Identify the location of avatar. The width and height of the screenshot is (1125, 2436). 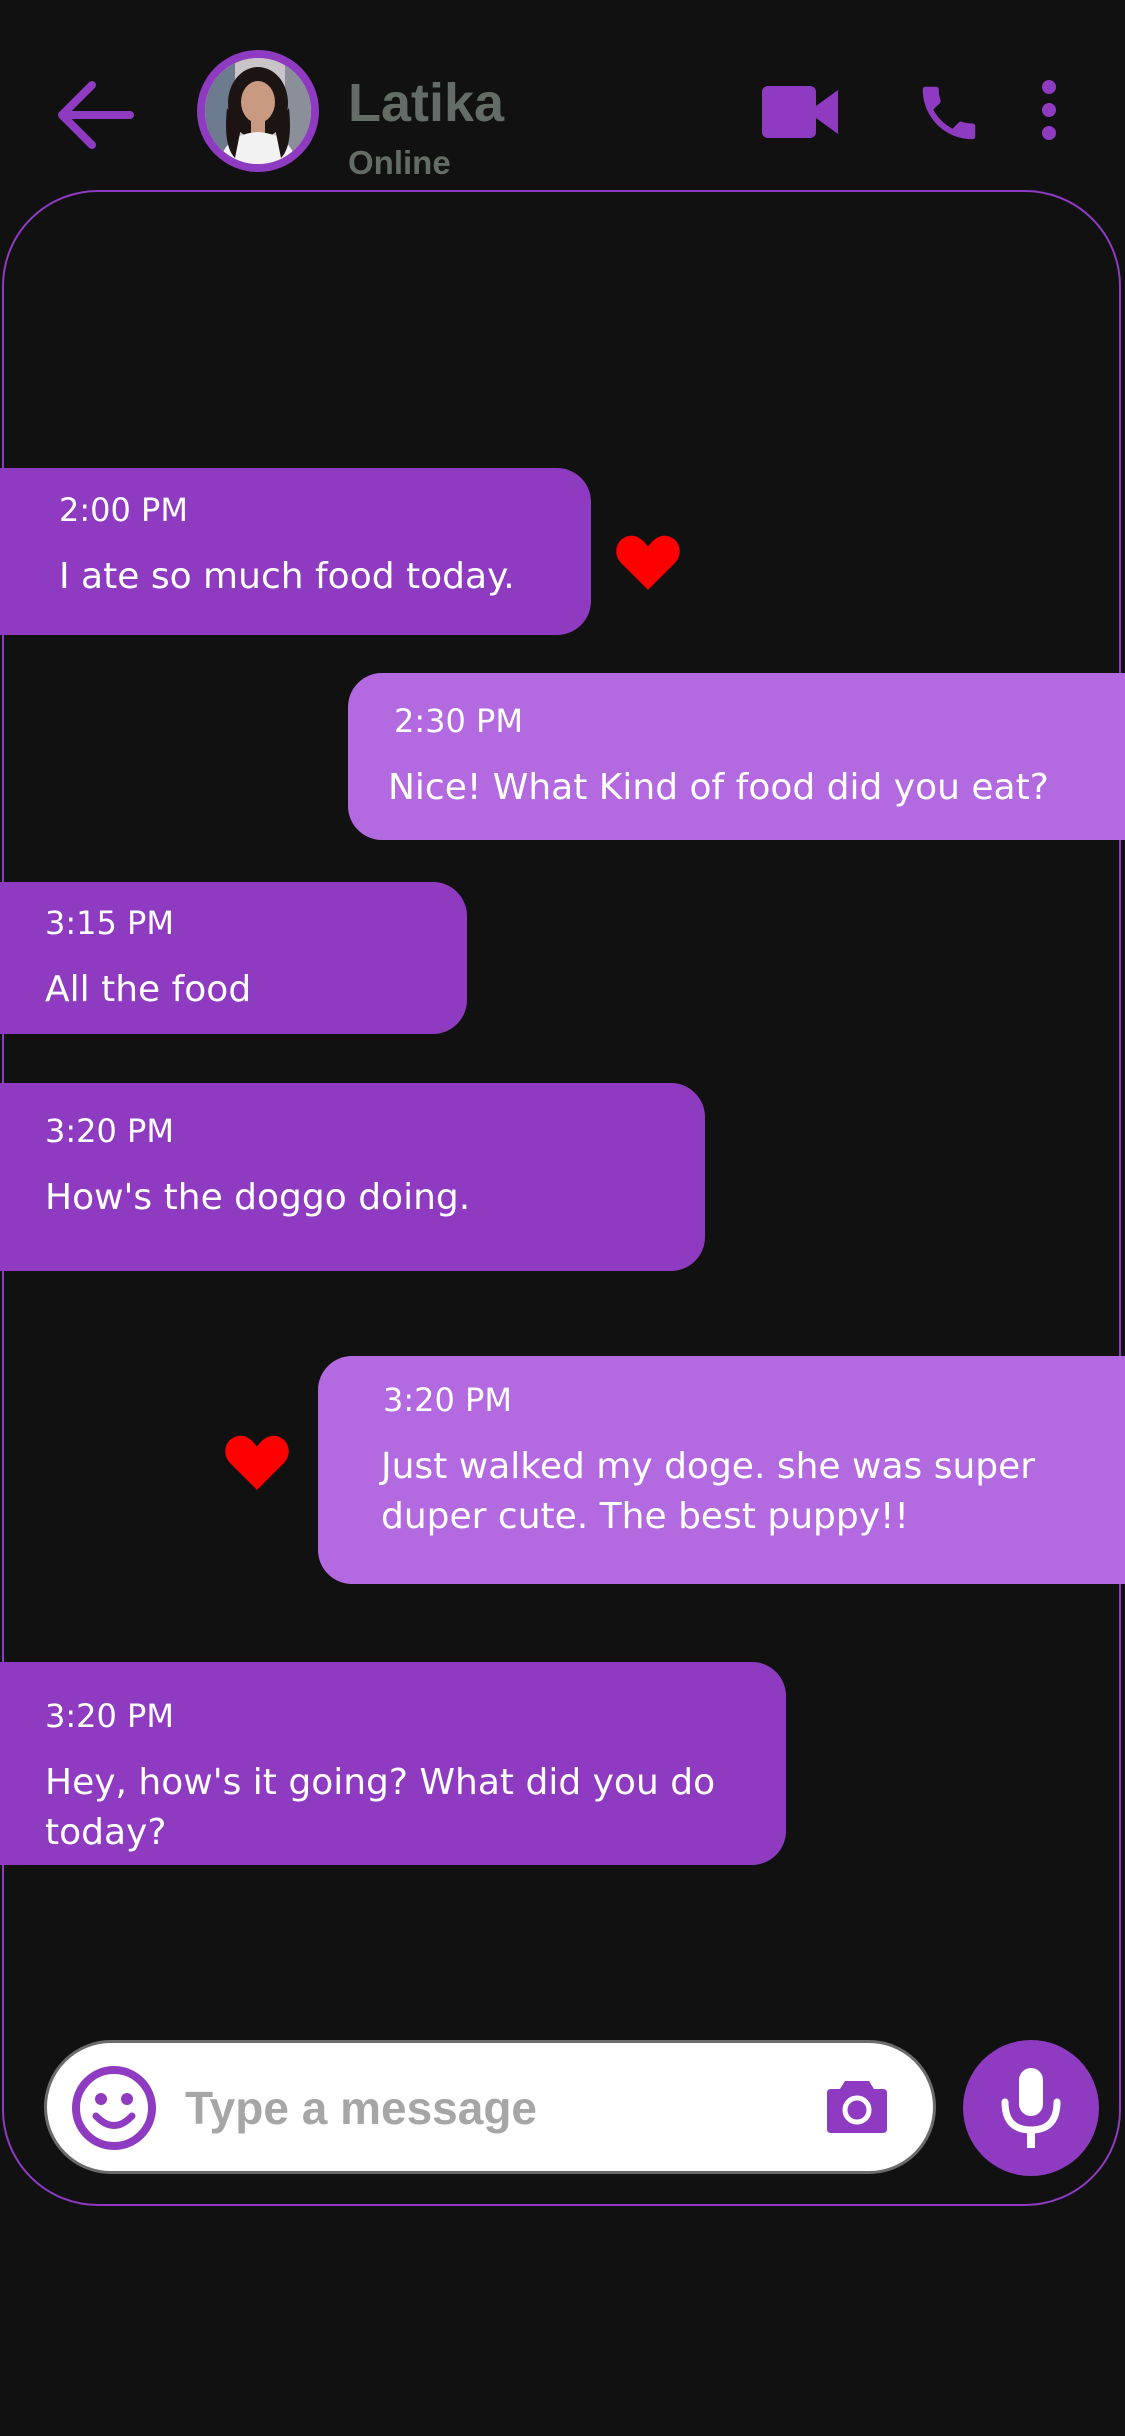
(258, 111).